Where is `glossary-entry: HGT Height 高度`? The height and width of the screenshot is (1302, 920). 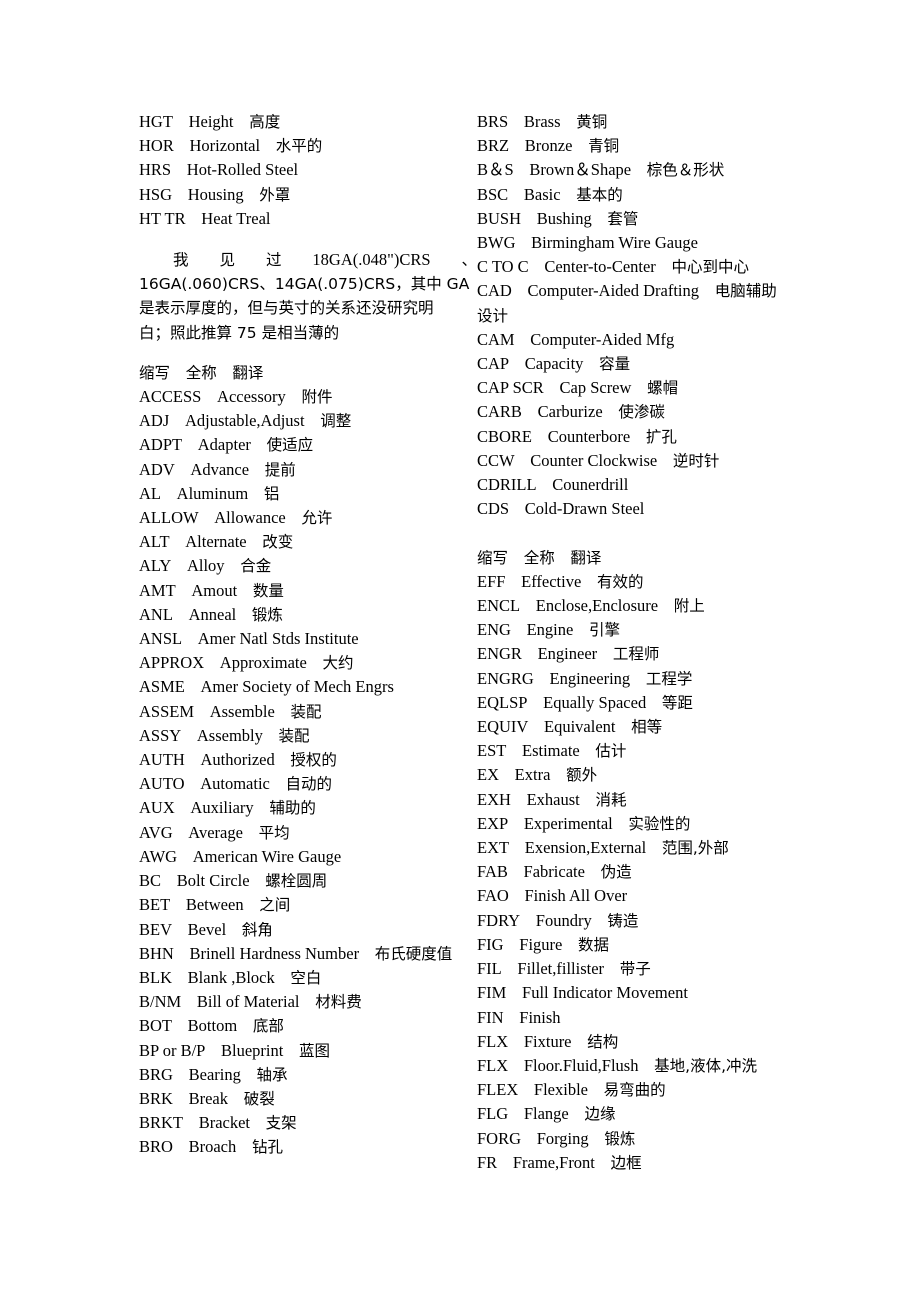
glossary-entry: HGT Height 高度 is located at coordinates (306, 122).